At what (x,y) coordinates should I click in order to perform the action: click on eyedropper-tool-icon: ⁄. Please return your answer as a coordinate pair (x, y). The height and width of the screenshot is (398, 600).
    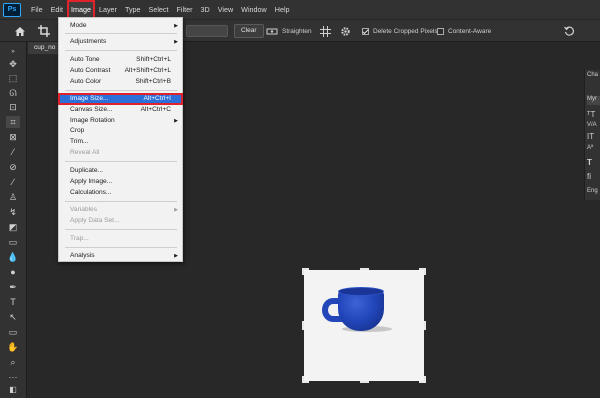
    Looking at the image, I should click on (13, 152).